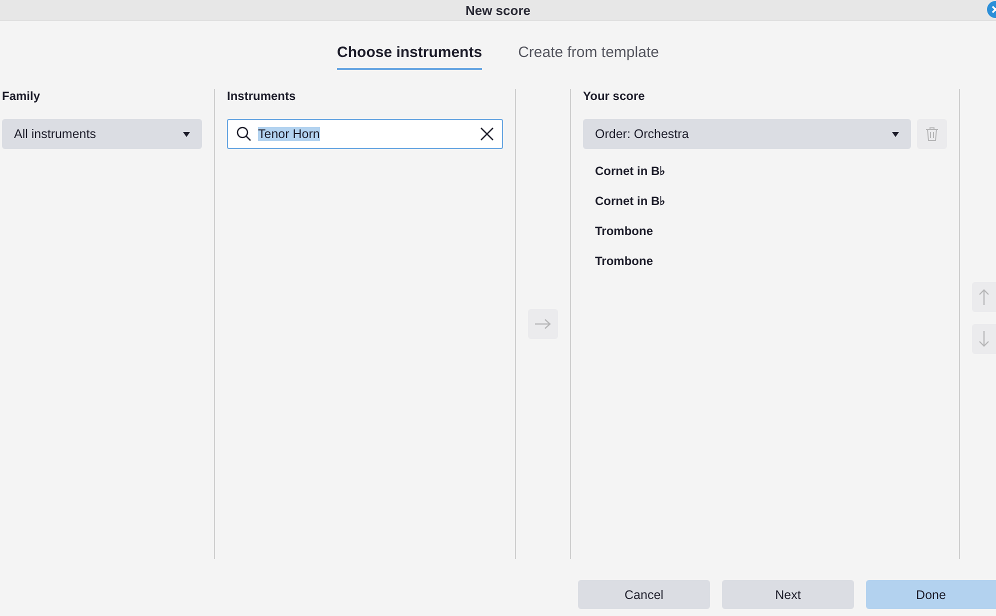 This screenshot has width=996, height=616. What do you see at coordinates (644, 594) in the screenshot?
I see `dialog-button: Cancel` at bounding box center [644, 594].